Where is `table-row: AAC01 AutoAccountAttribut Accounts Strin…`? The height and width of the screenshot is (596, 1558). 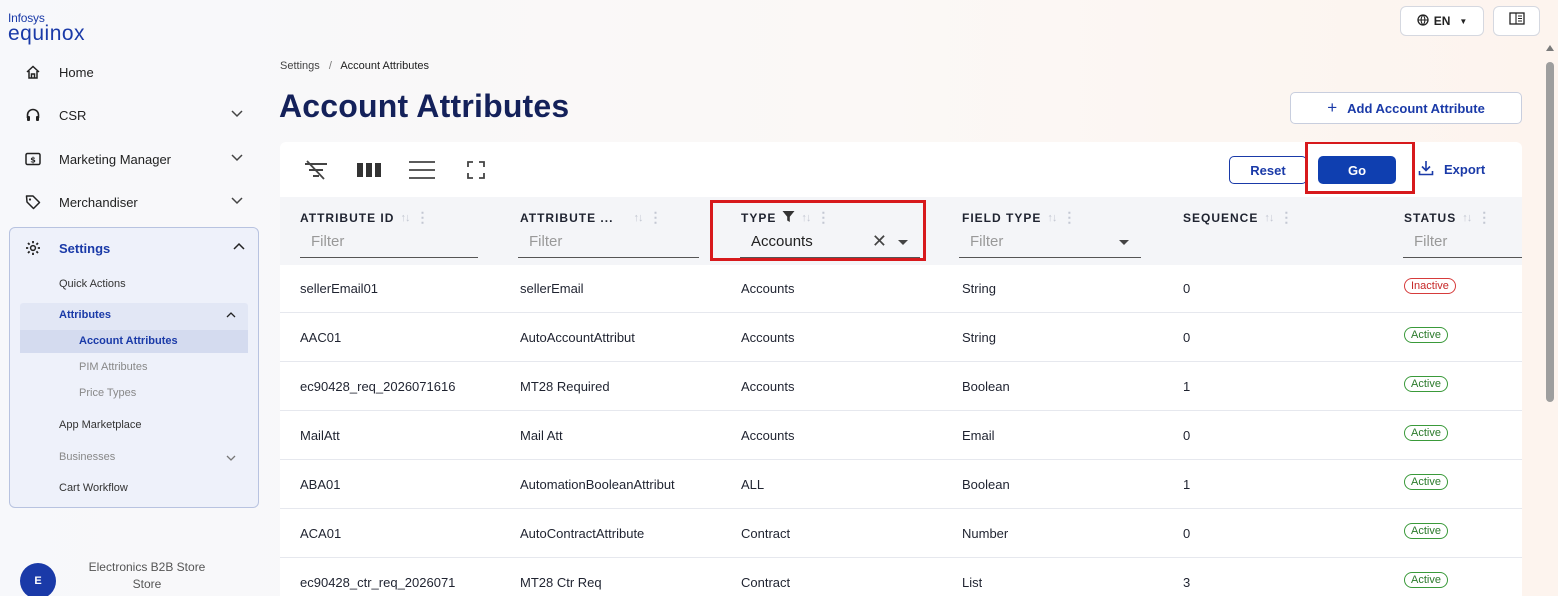
table-row: AAC01 AutoAccountAttribut Accounts Strin… is located at coordinates (901, 337).